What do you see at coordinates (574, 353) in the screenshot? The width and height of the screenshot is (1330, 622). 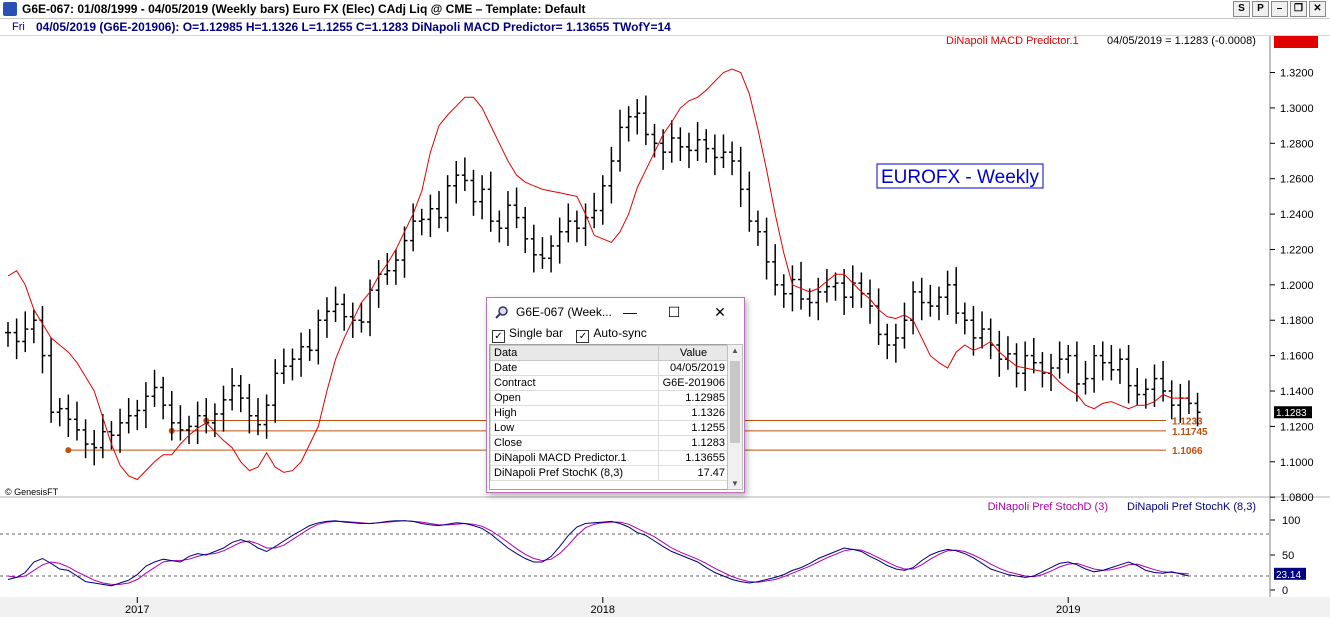 I see `column-header-data: Data` at bounding box center [574, 353].